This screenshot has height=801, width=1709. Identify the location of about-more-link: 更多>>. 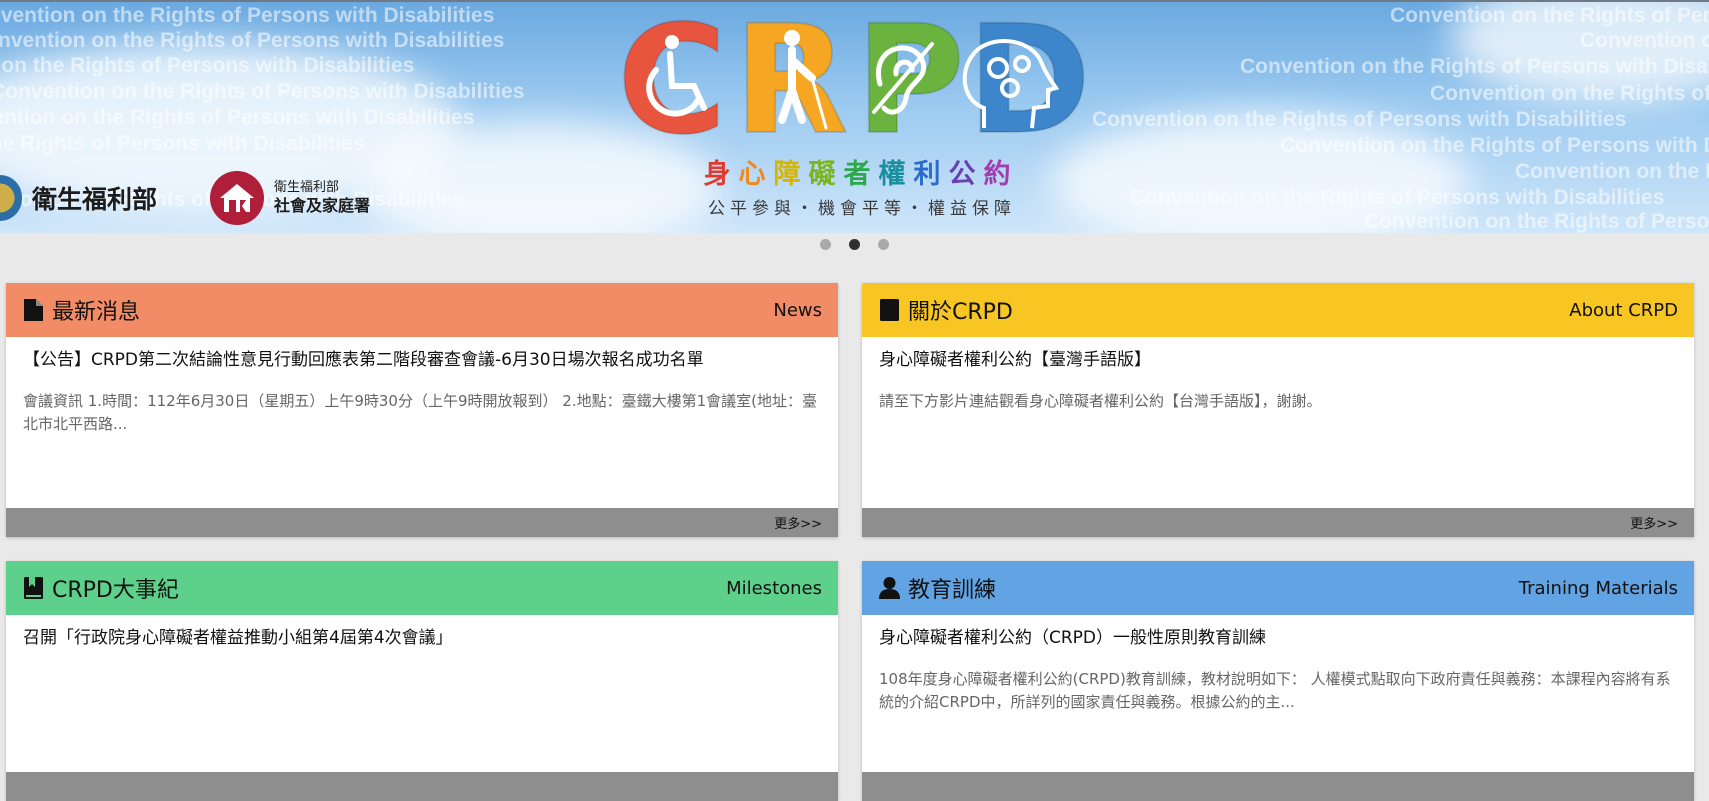
(1654, 522).